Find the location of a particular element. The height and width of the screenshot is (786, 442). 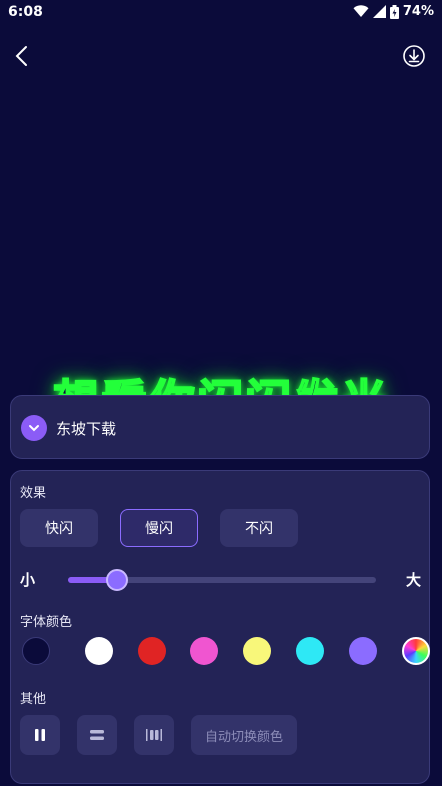

chevron-left-icon is located at coordinates (21, 56).